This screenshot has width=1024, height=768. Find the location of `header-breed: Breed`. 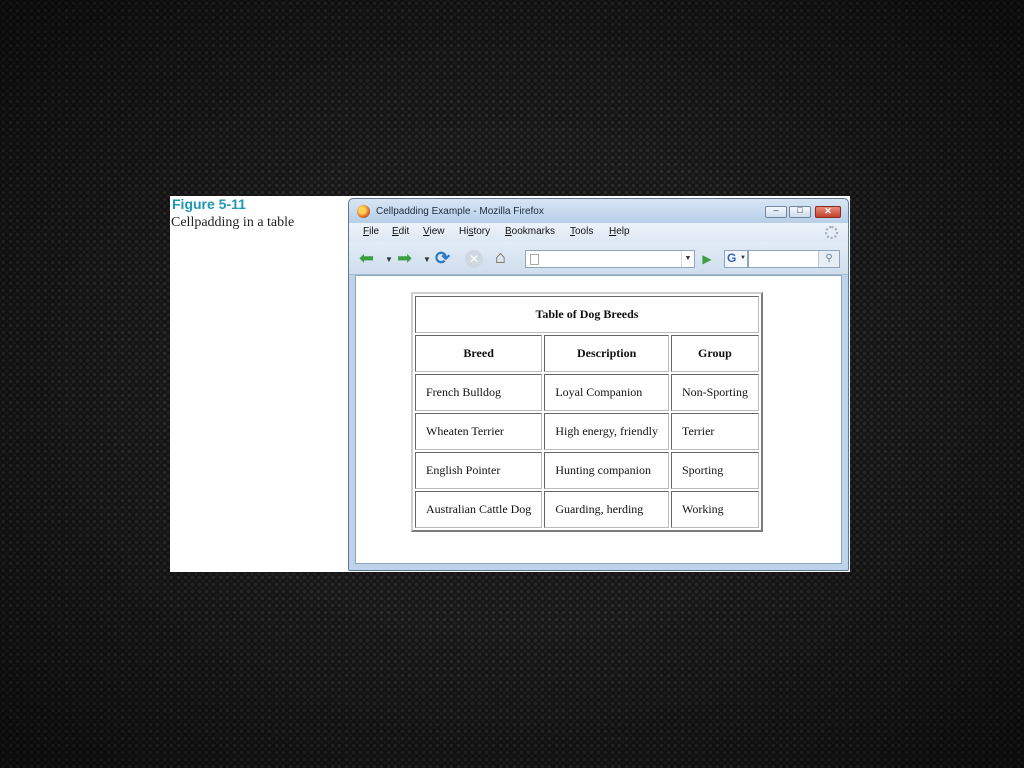

header-breed: Breed is located at coordinates (479, 353).